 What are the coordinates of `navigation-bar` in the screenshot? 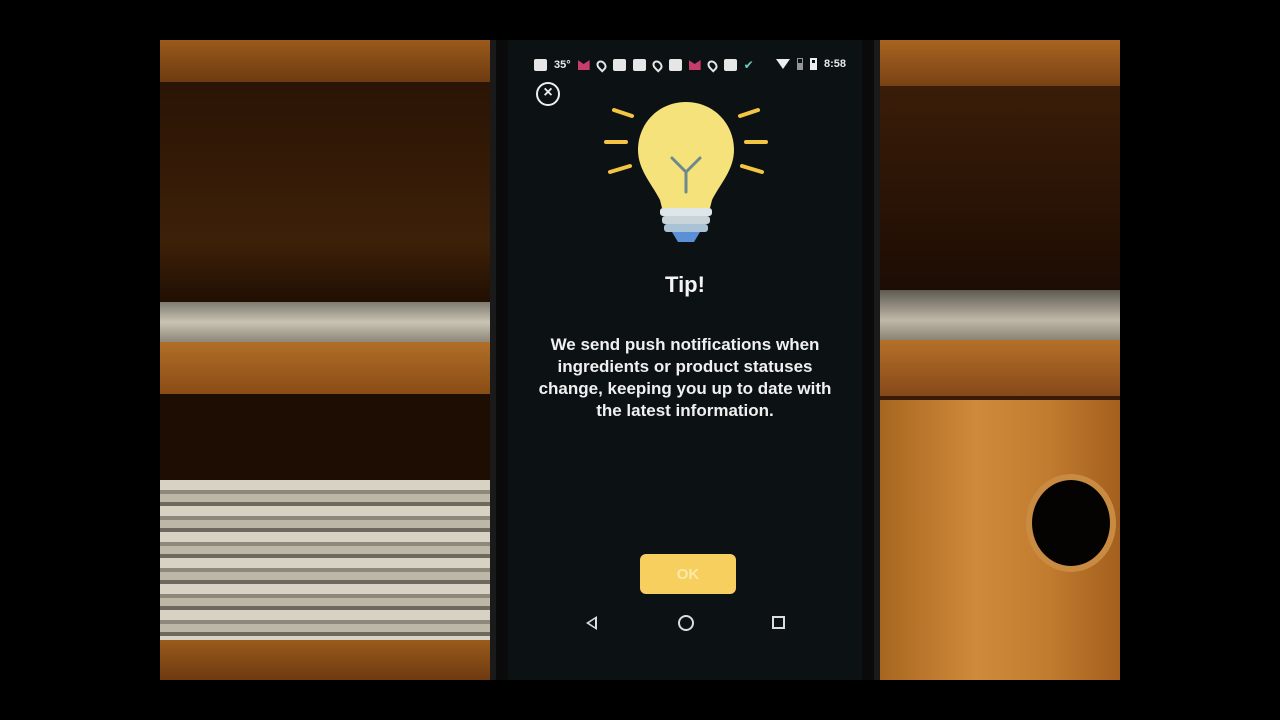 It's located at (685, 624).